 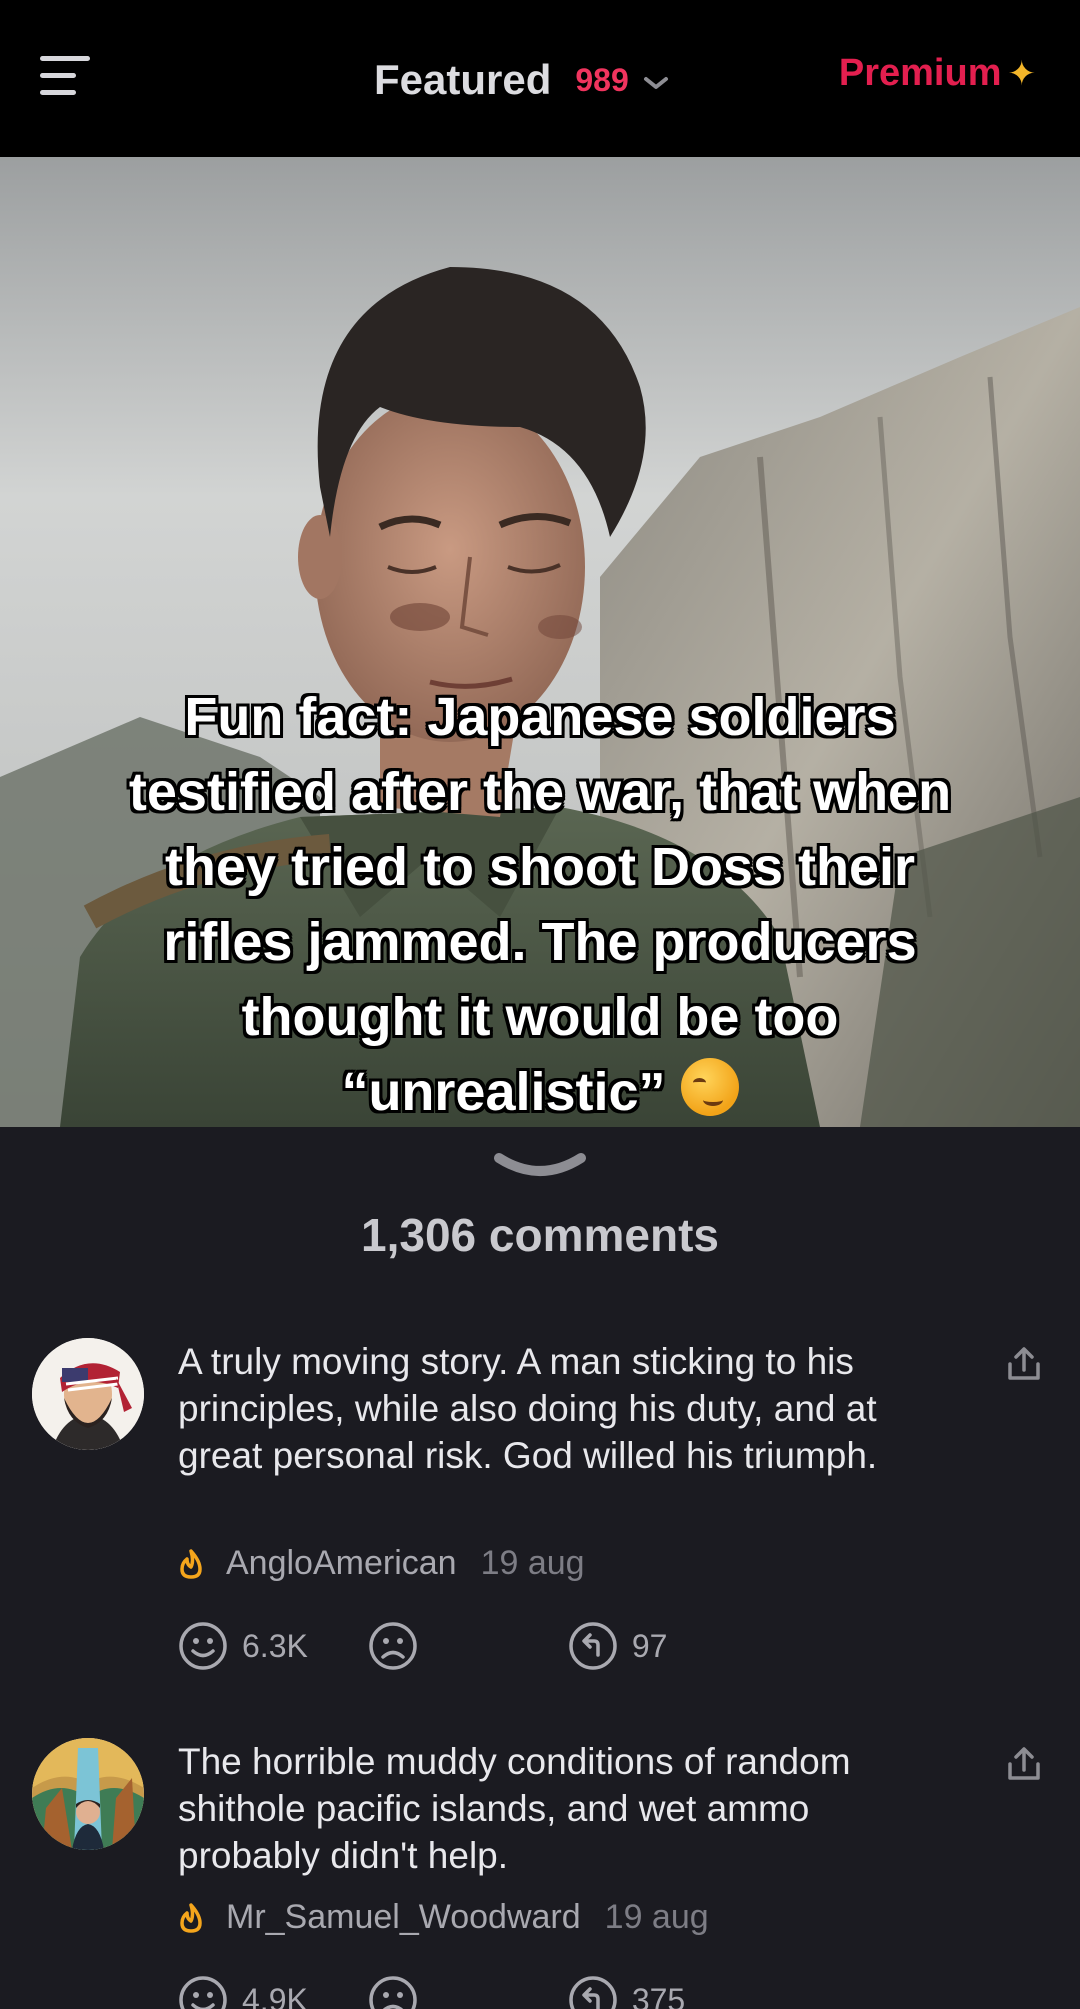 What do you see at coordinates (540, 1235) in the screenshot?
I see `comments-count: 1,306 comments` at bounding box center [540, 1235].